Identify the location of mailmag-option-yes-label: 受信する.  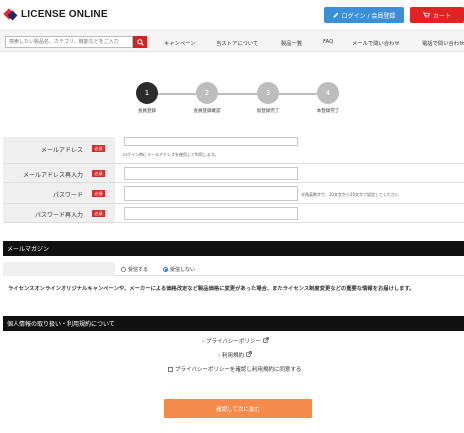
(138, 270).